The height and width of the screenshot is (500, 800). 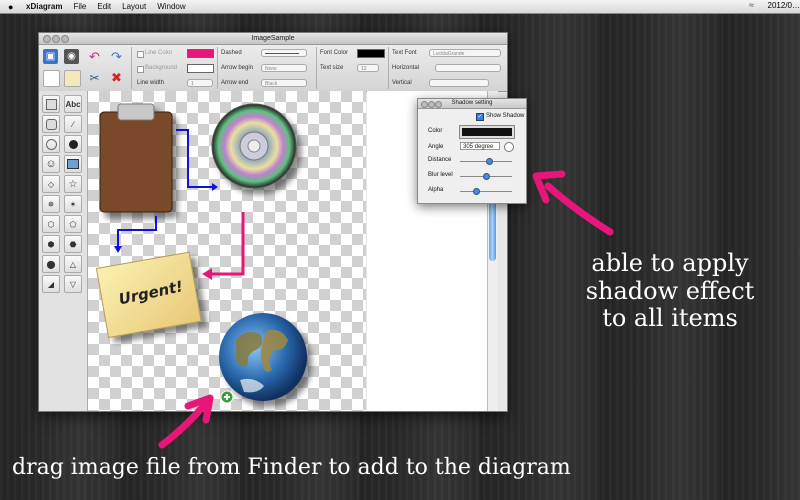 What do you see at coordinates (486, 191) in the screenshot?
I see `alpha-slider` at bounding box center [486, 191].